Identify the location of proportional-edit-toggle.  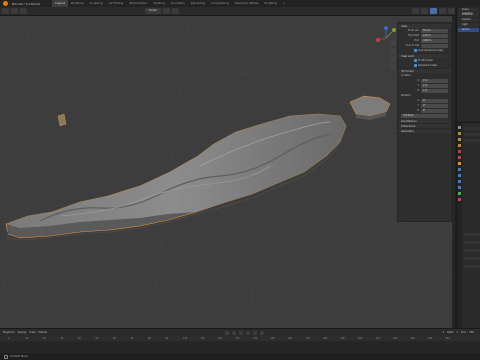
(175, 11).